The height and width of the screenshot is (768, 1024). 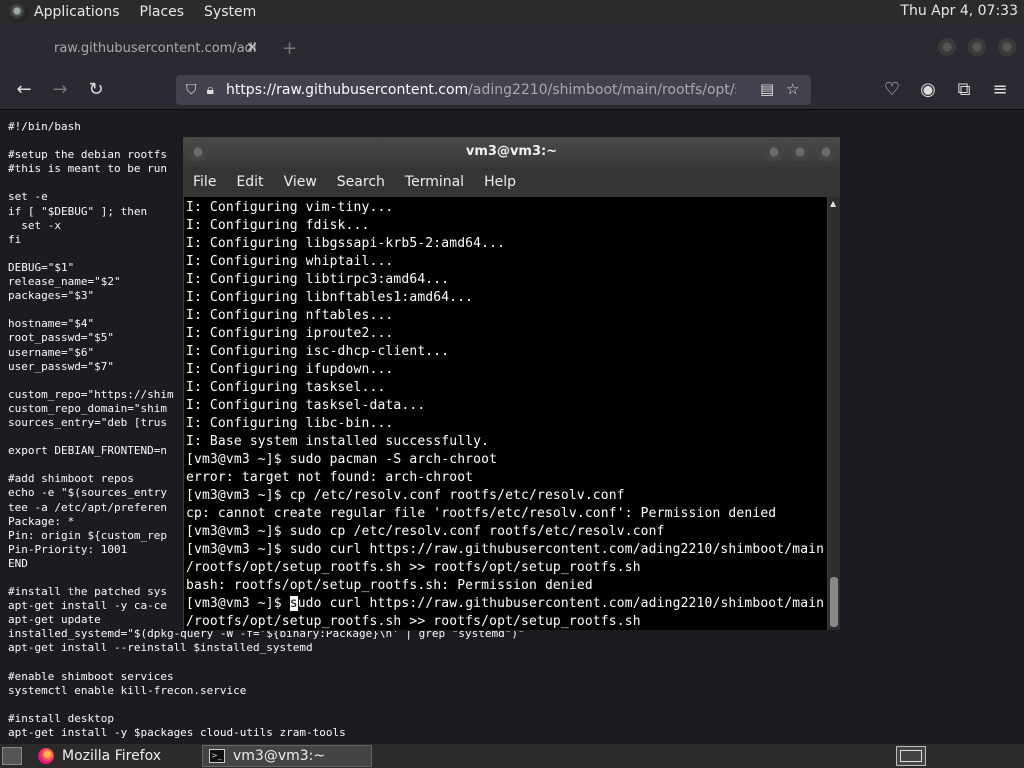 I want to click on forward-icon: →, so click(x=60, y=90).